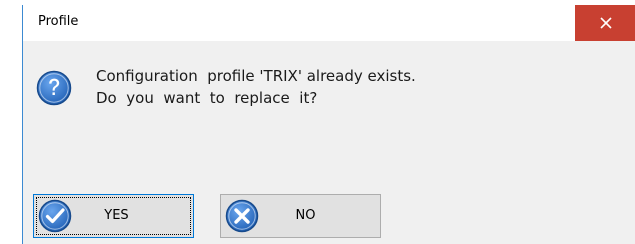  What do you see at coordinates (58, 21) in the screenshot?
I see `window-title: Profile` at bounding box center [58, 21].